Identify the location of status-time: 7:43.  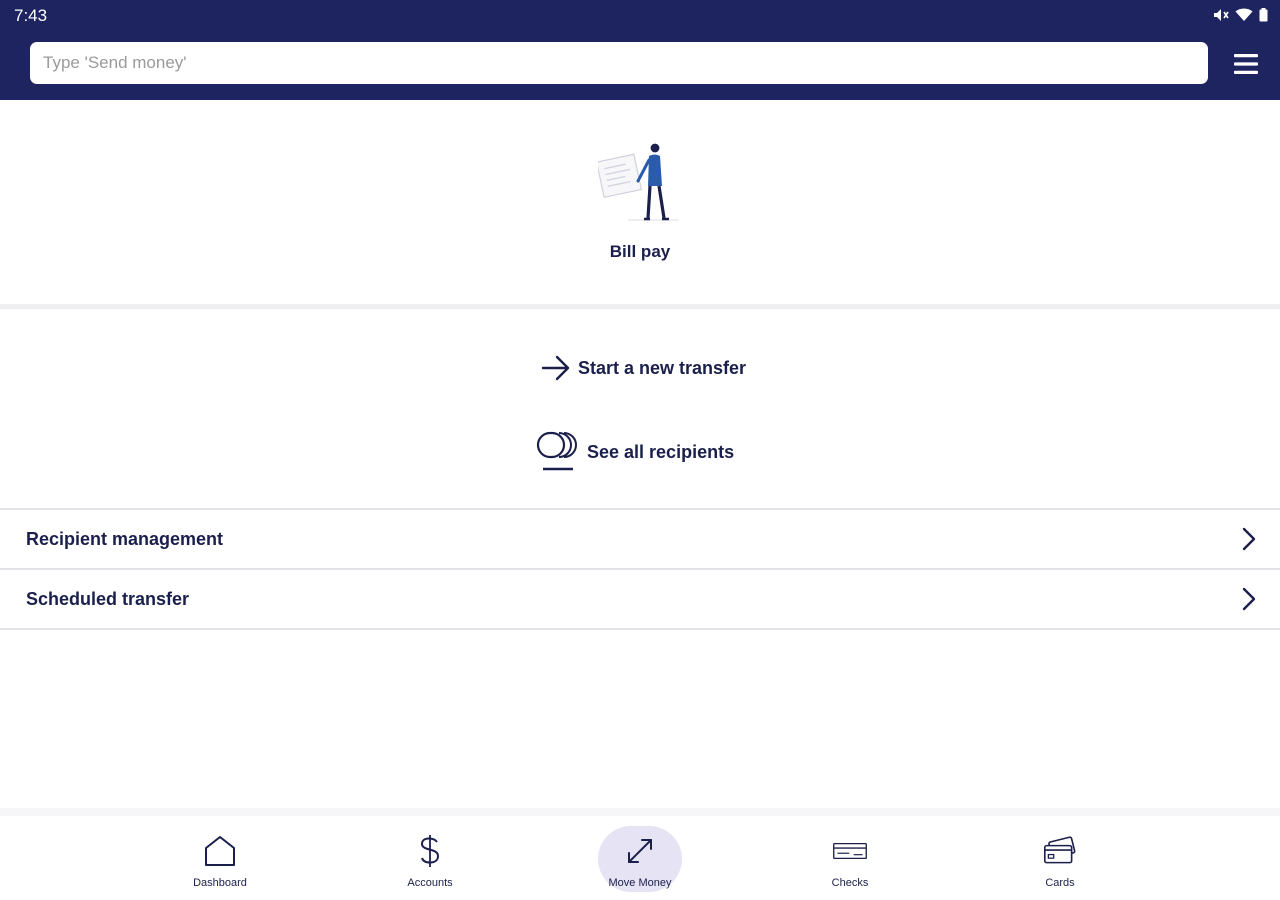
(31, 15).